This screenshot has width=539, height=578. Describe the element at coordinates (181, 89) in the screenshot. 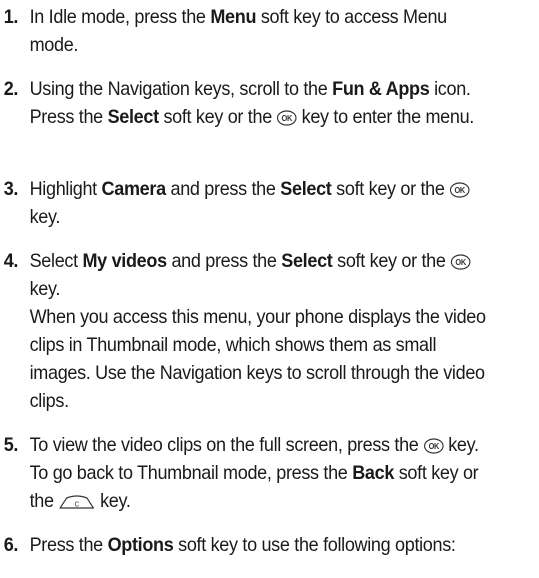

I see `step-text-run: Using the Navigation keys, scroll to the` at that location.